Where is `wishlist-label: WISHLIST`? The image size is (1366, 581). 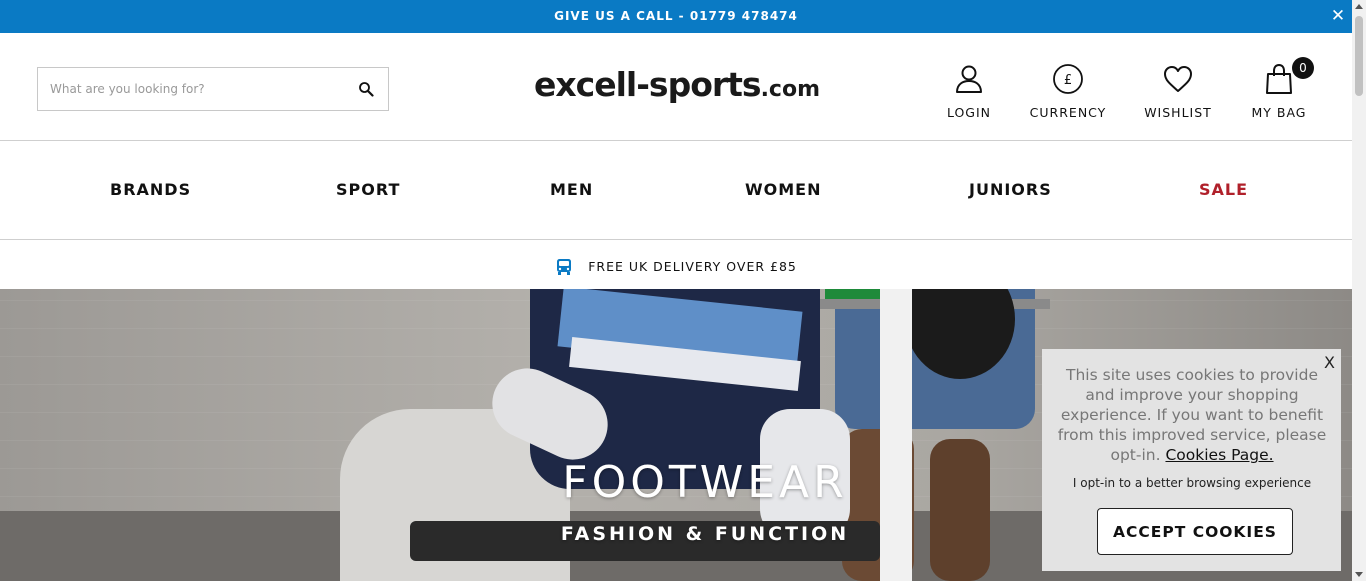 wishlist-label: WISHLIST is located at coordinates (1178, 112).